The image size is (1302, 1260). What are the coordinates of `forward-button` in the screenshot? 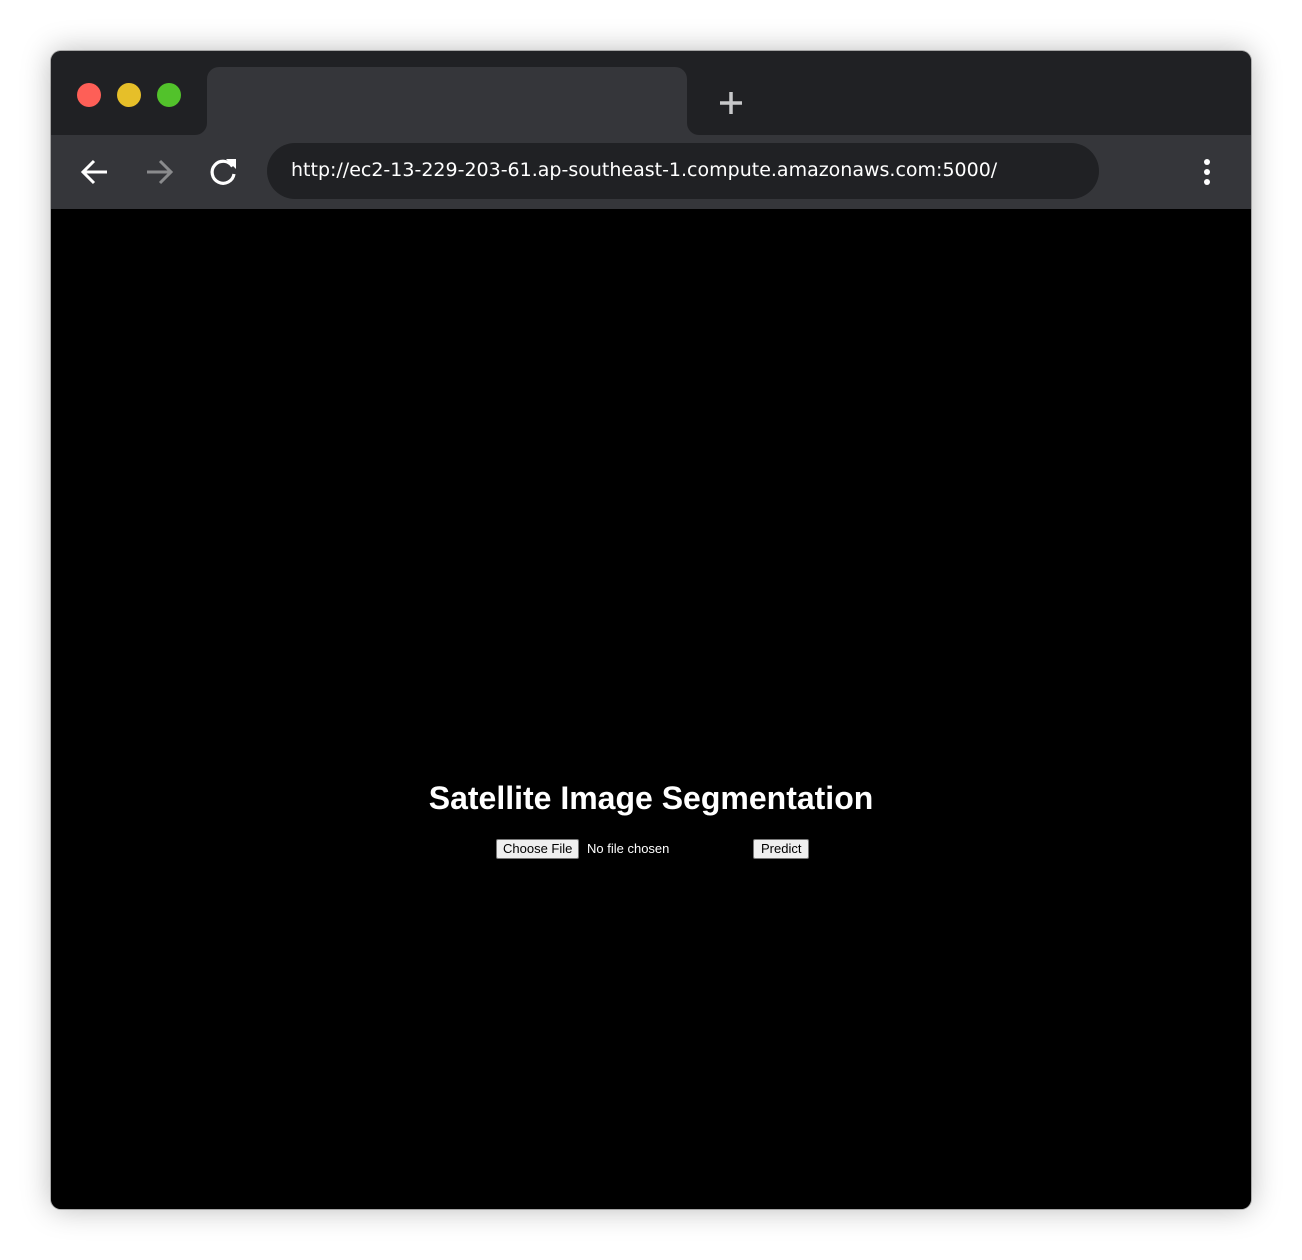 It's located at (159, 172).